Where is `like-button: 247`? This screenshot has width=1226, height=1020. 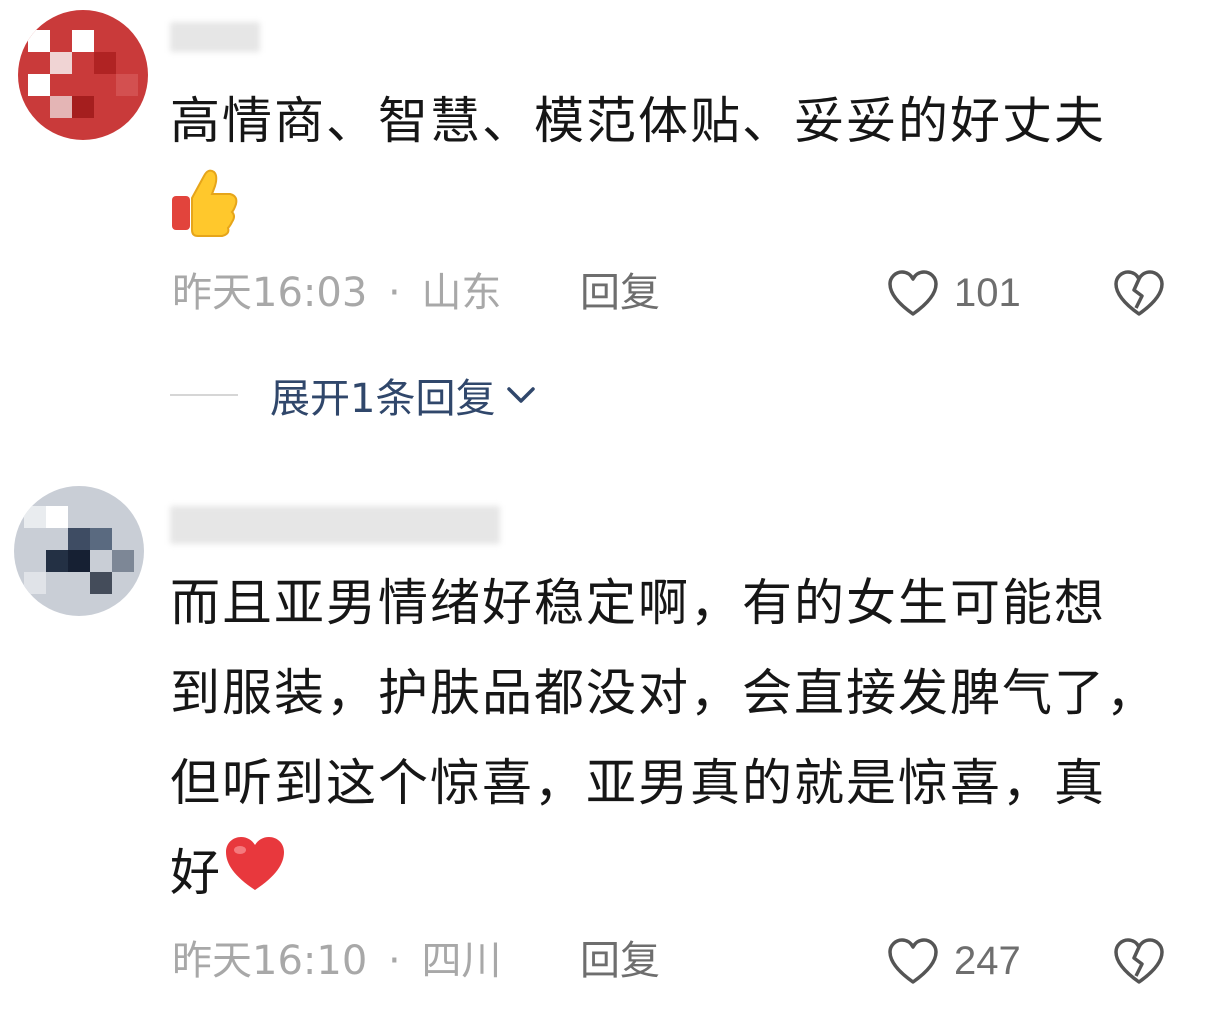 like-button: 247 is located at coordinates (953, 961).